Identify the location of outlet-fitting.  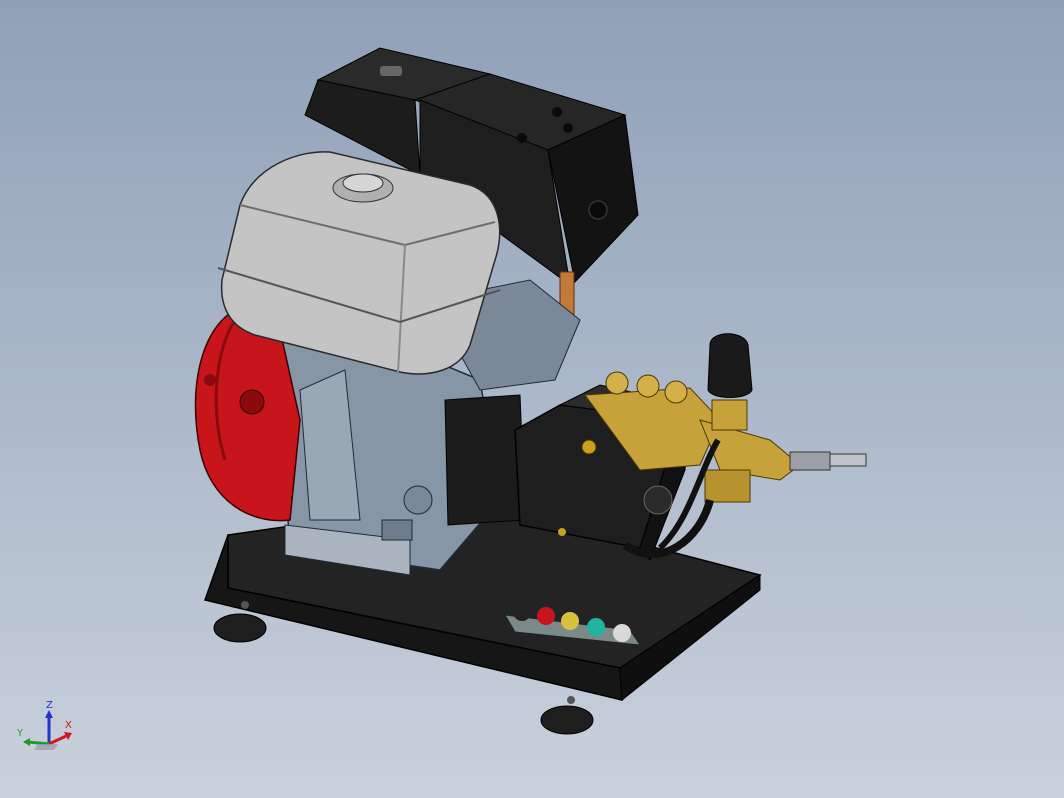
(828, 461).